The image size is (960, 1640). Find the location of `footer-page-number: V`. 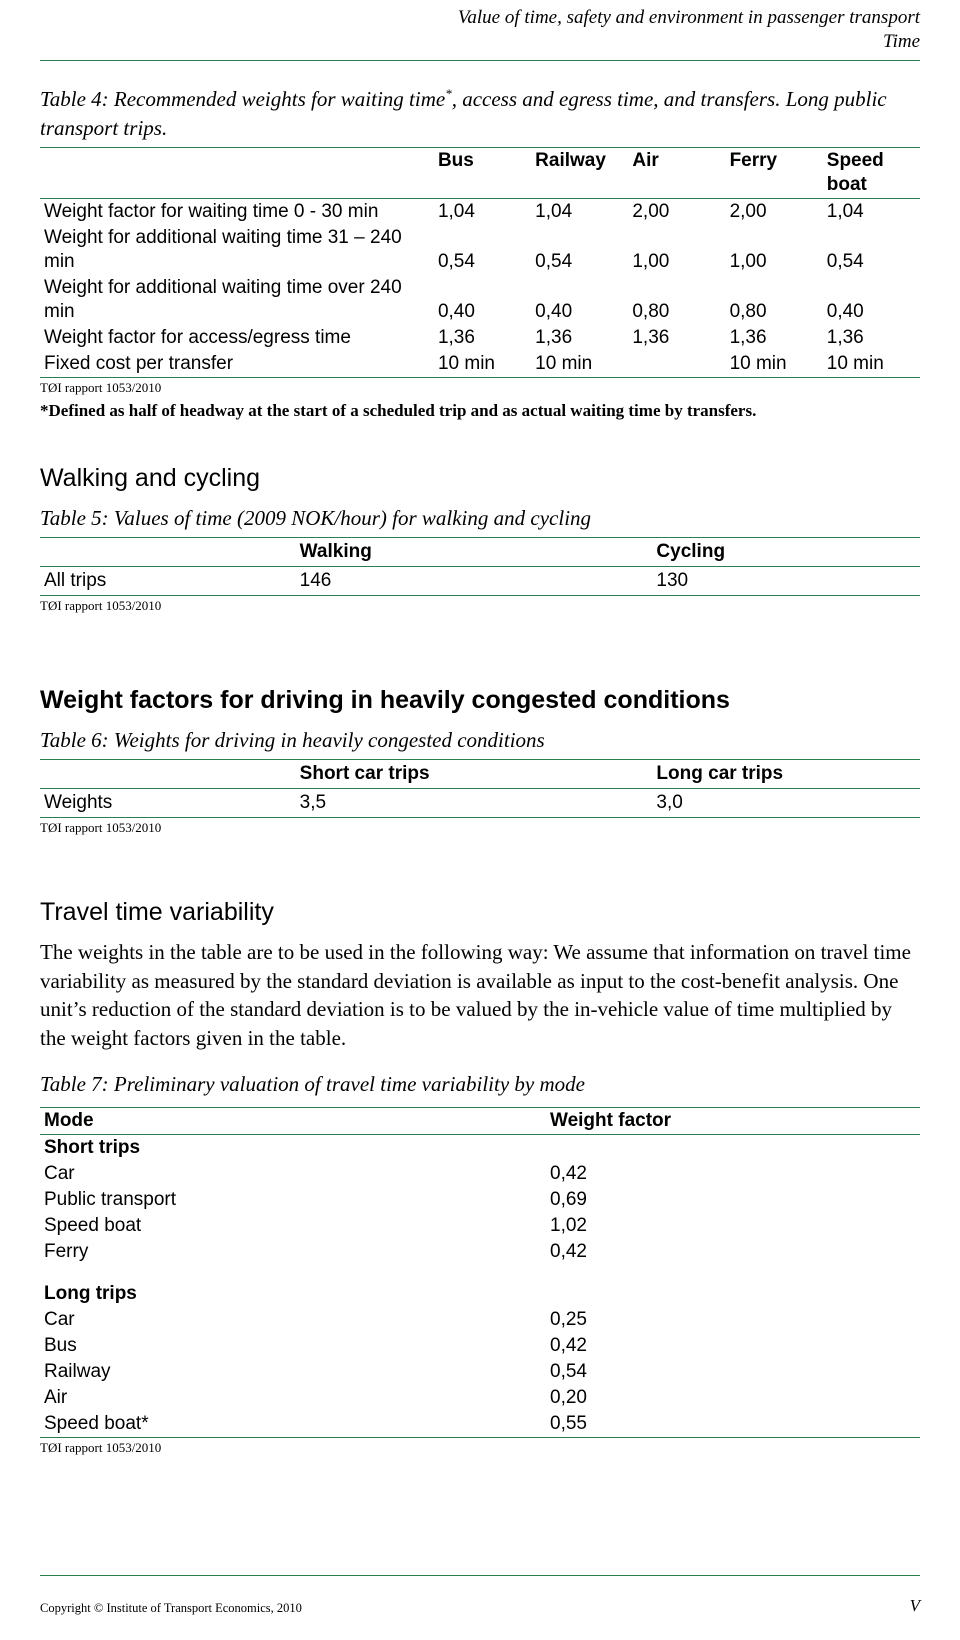

footer-page-number: V is located at coordinates (914, 1605).